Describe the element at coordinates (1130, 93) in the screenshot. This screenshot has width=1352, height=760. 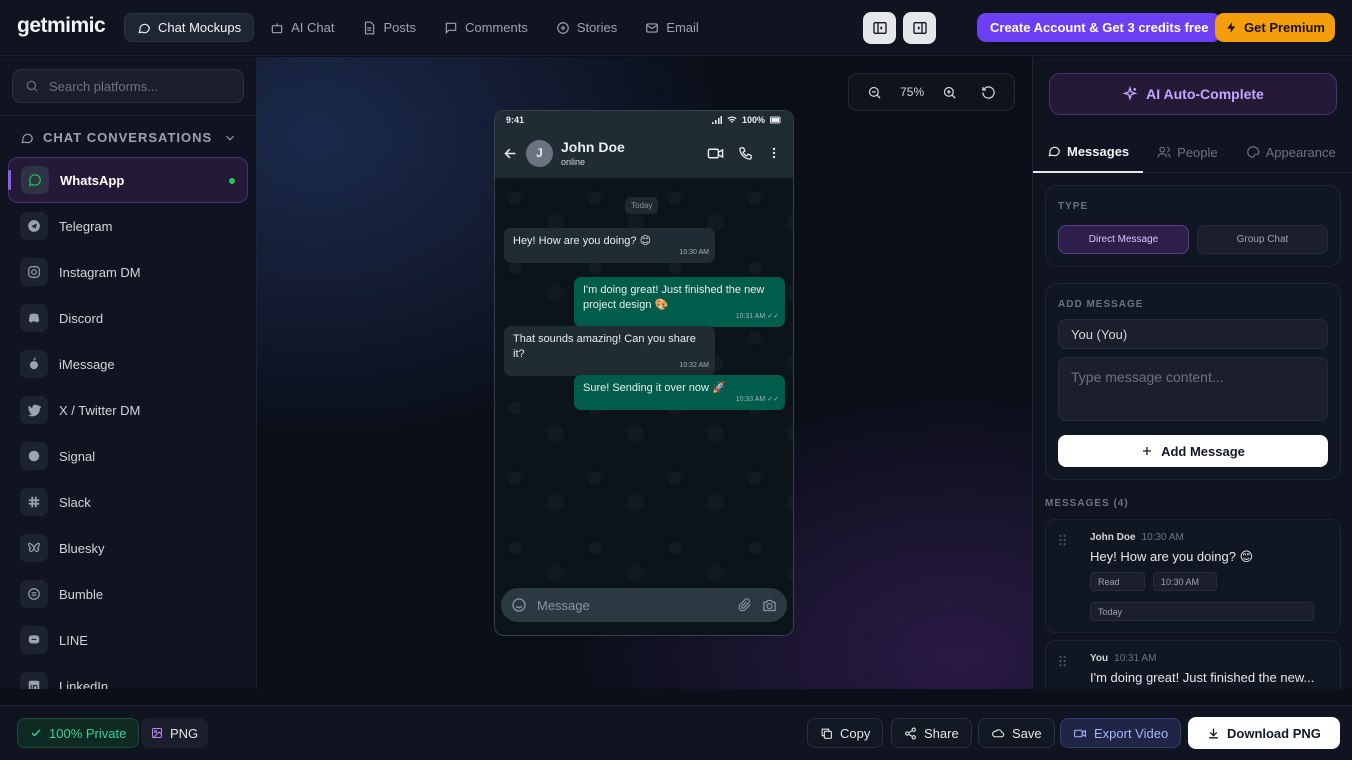
I see `sparkles-icon` at that location.